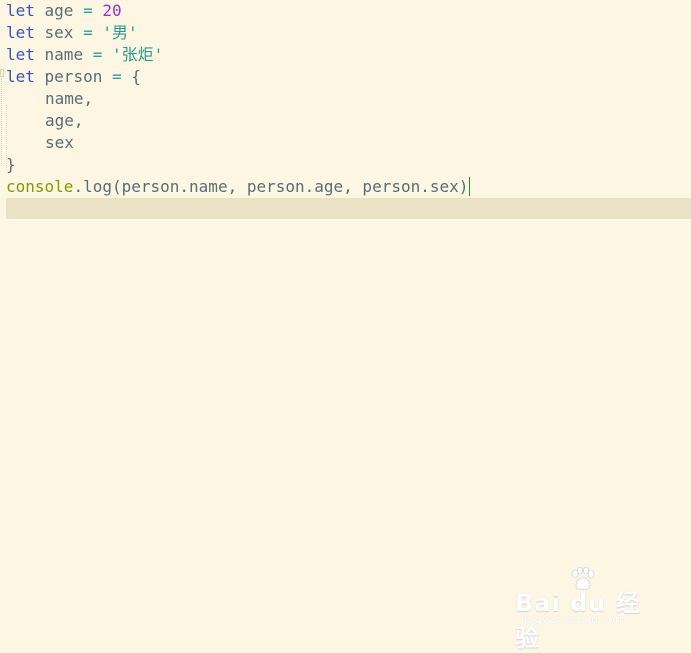 This screenshot has width=691, height=653. Describe the element at coordinates (348, 107) in the screenshot. I see `code-line: name,` at that location.